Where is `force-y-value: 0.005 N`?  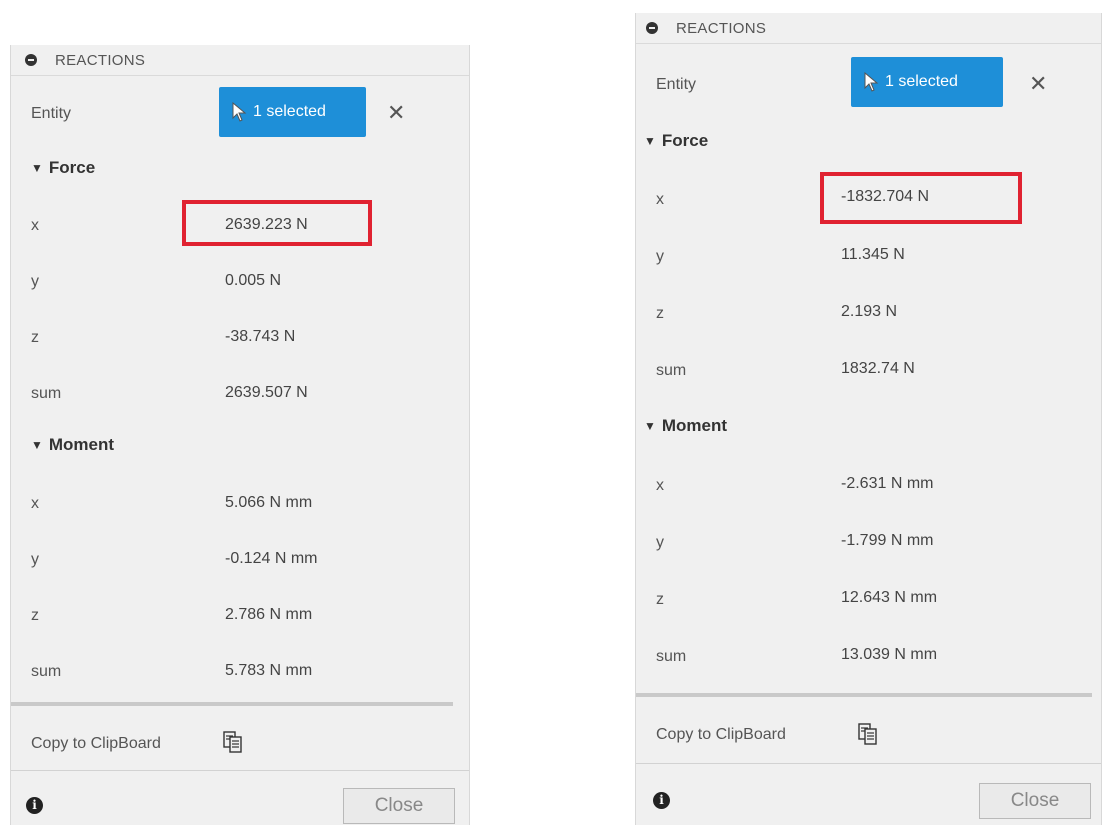
force-y-value: 0.005 N is located at coordinates (253, 280).